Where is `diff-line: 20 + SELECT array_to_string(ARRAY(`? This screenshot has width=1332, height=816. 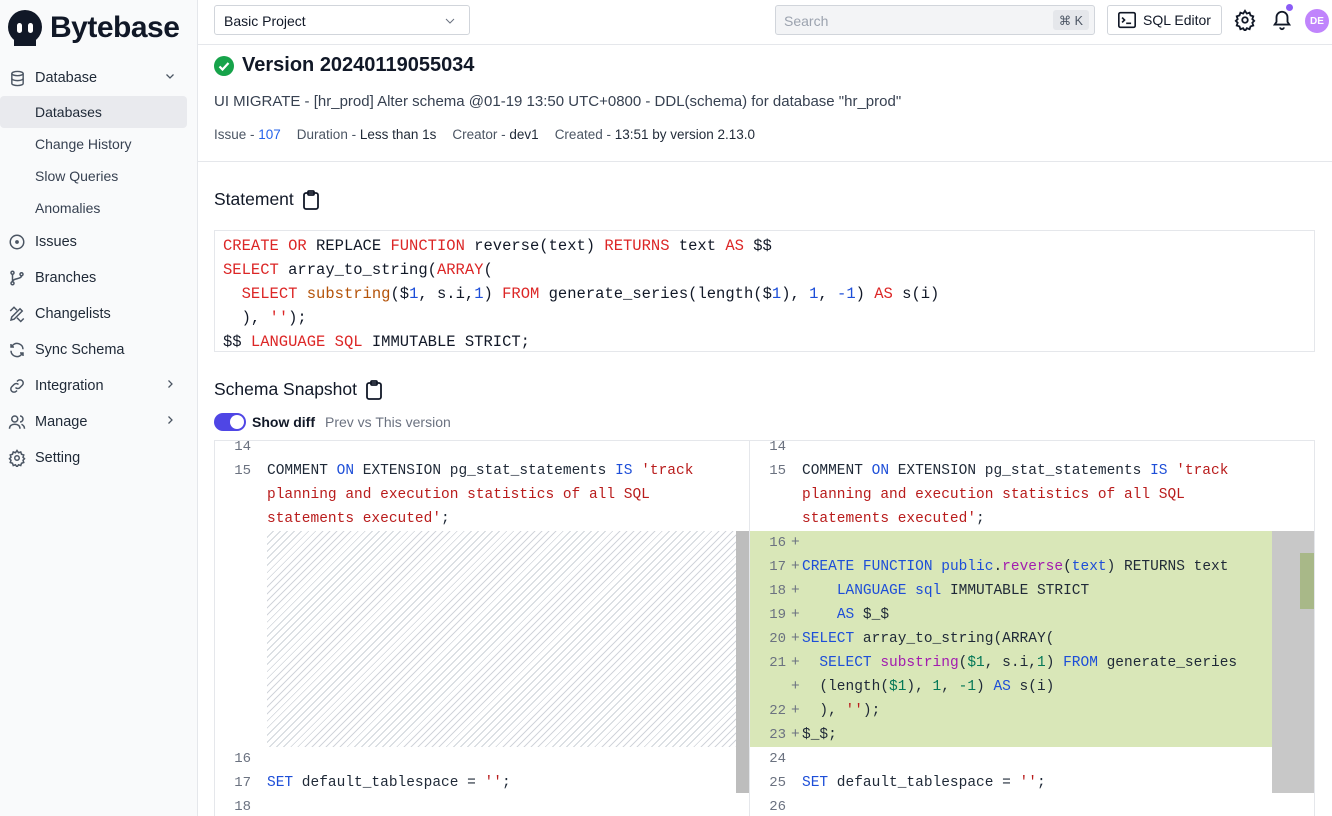 diff-line: 20 + SELECT array_to_string(ARRAY( is located at coordinates (1010, 639).